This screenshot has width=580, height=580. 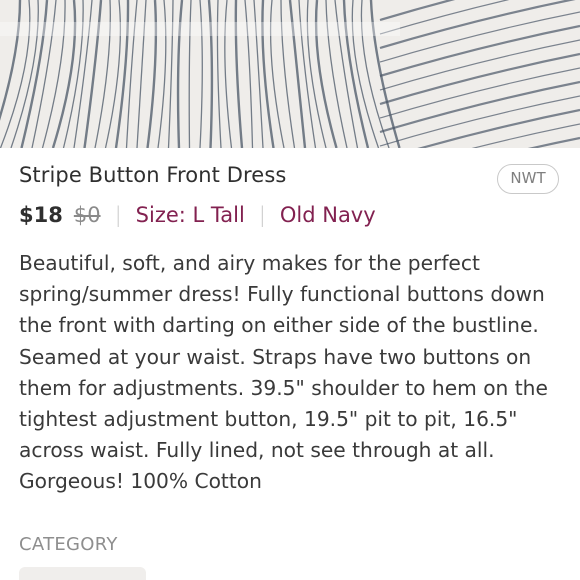 I want to click on category-chip, so click(x=82, y=573).